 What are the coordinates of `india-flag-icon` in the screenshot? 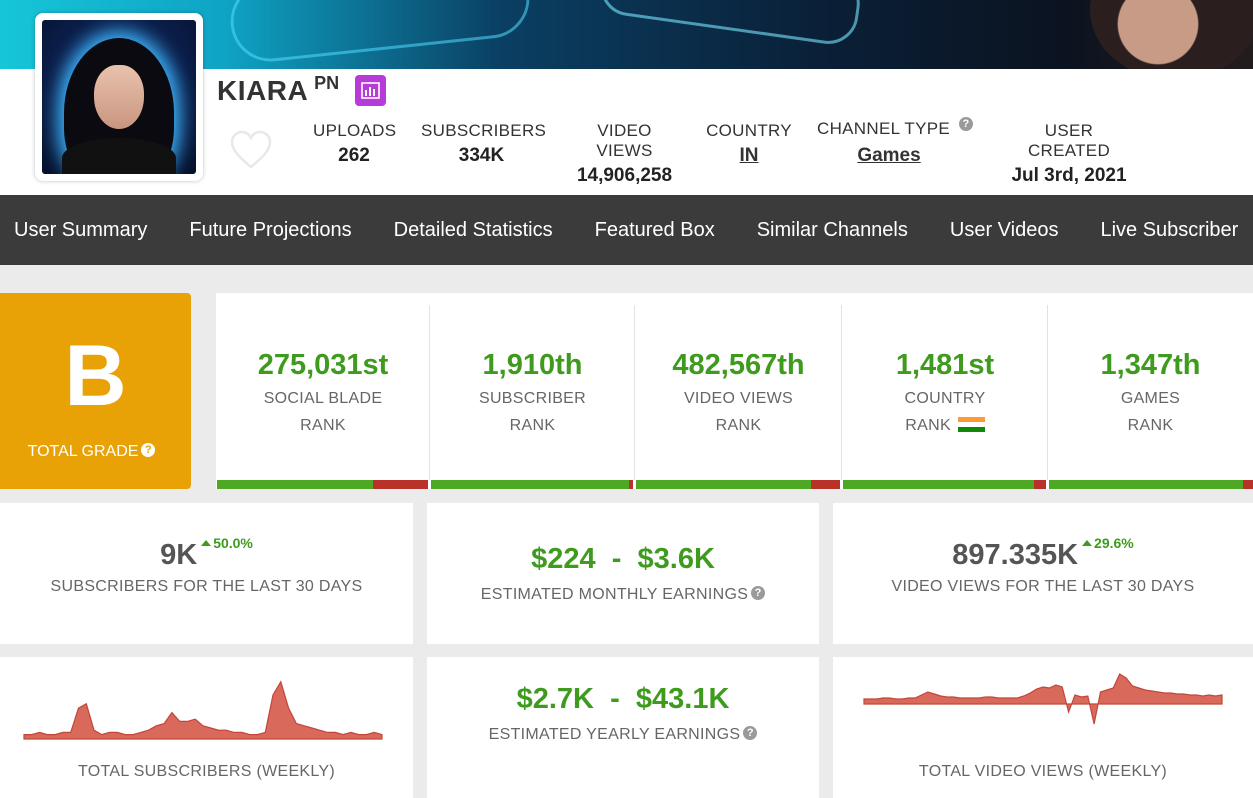 It's located at (971, 424).